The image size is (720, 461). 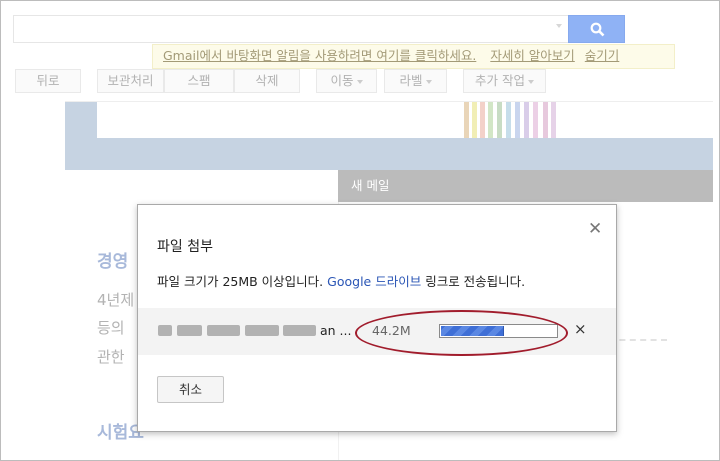 I want to click on spam-button: 스팸, so click(x=199, y=81).